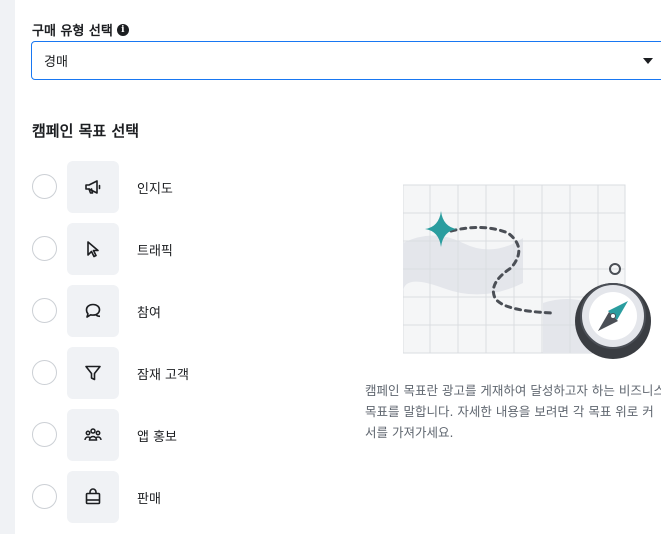 The height and width of the screenshot is (534, 661). I want to click on info-icon: i, so click(122, 29).